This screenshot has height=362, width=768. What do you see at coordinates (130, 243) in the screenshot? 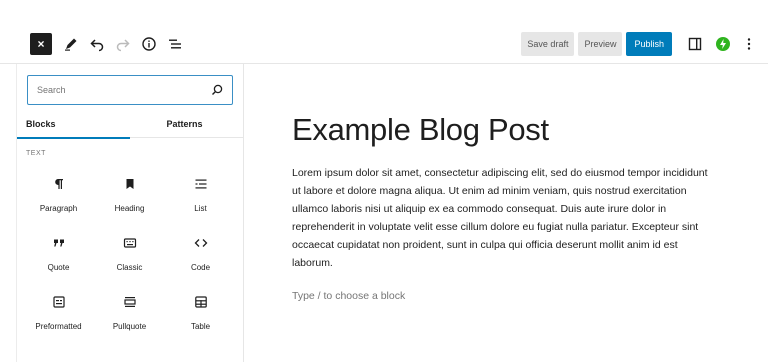
I see `classic-icon` at bounding box center [130, 243].